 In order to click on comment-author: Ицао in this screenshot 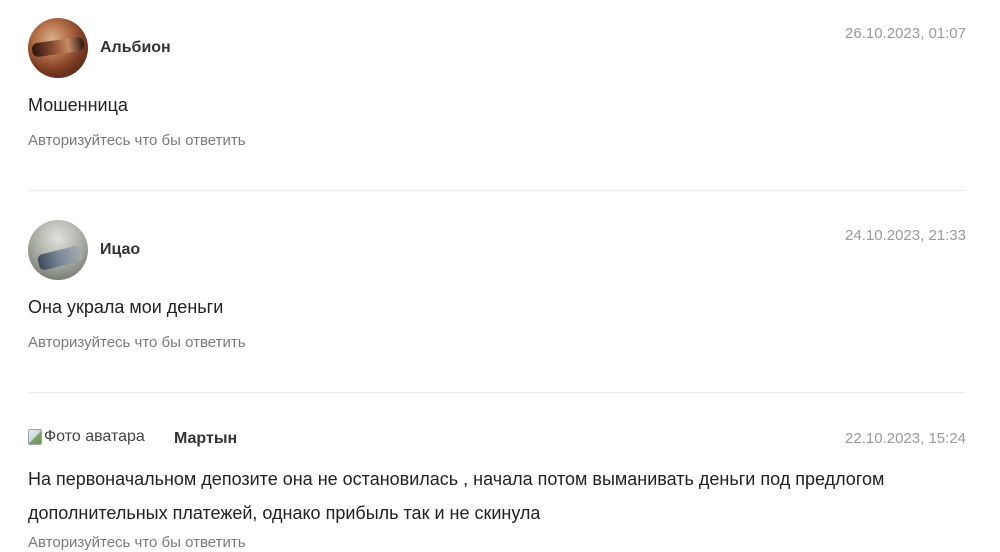, I will do `click(120, 249)`.